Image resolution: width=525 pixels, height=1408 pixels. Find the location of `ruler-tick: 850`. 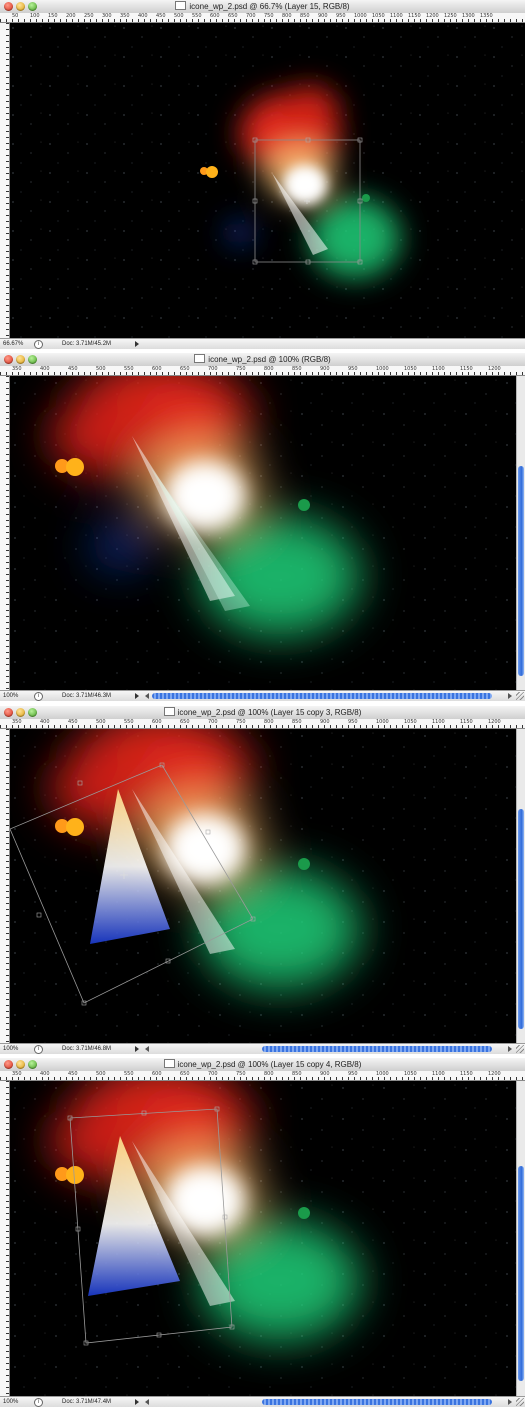

ruler-tick: 850 is located at coordinates (297, 369).